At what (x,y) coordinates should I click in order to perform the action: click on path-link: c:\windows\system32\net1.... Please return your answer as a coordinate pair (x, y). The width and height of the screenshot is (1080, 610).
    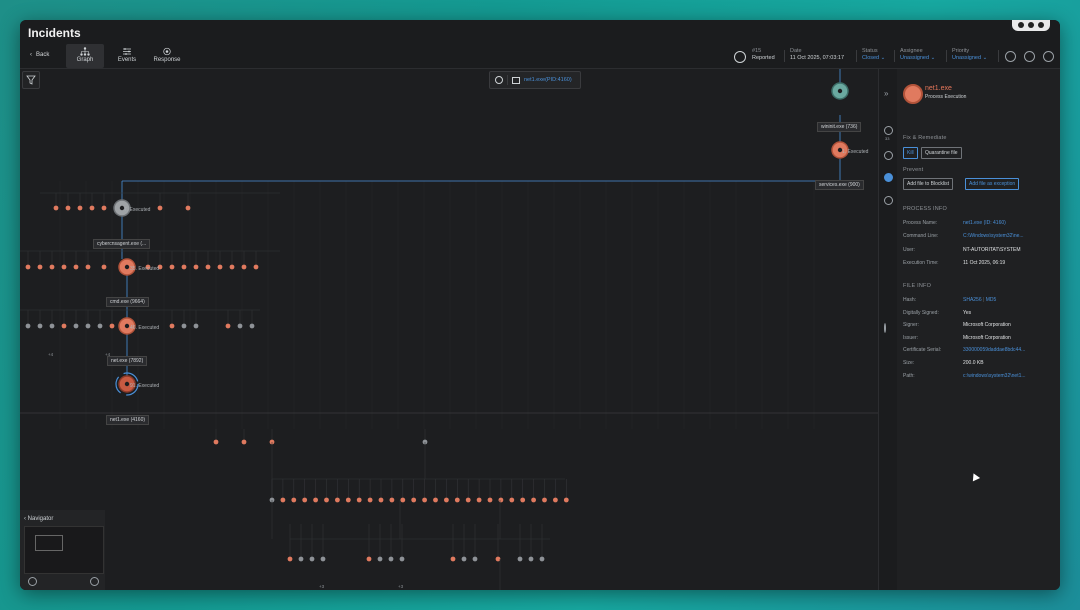
    Looking at the image, I should click on (1008, 376).